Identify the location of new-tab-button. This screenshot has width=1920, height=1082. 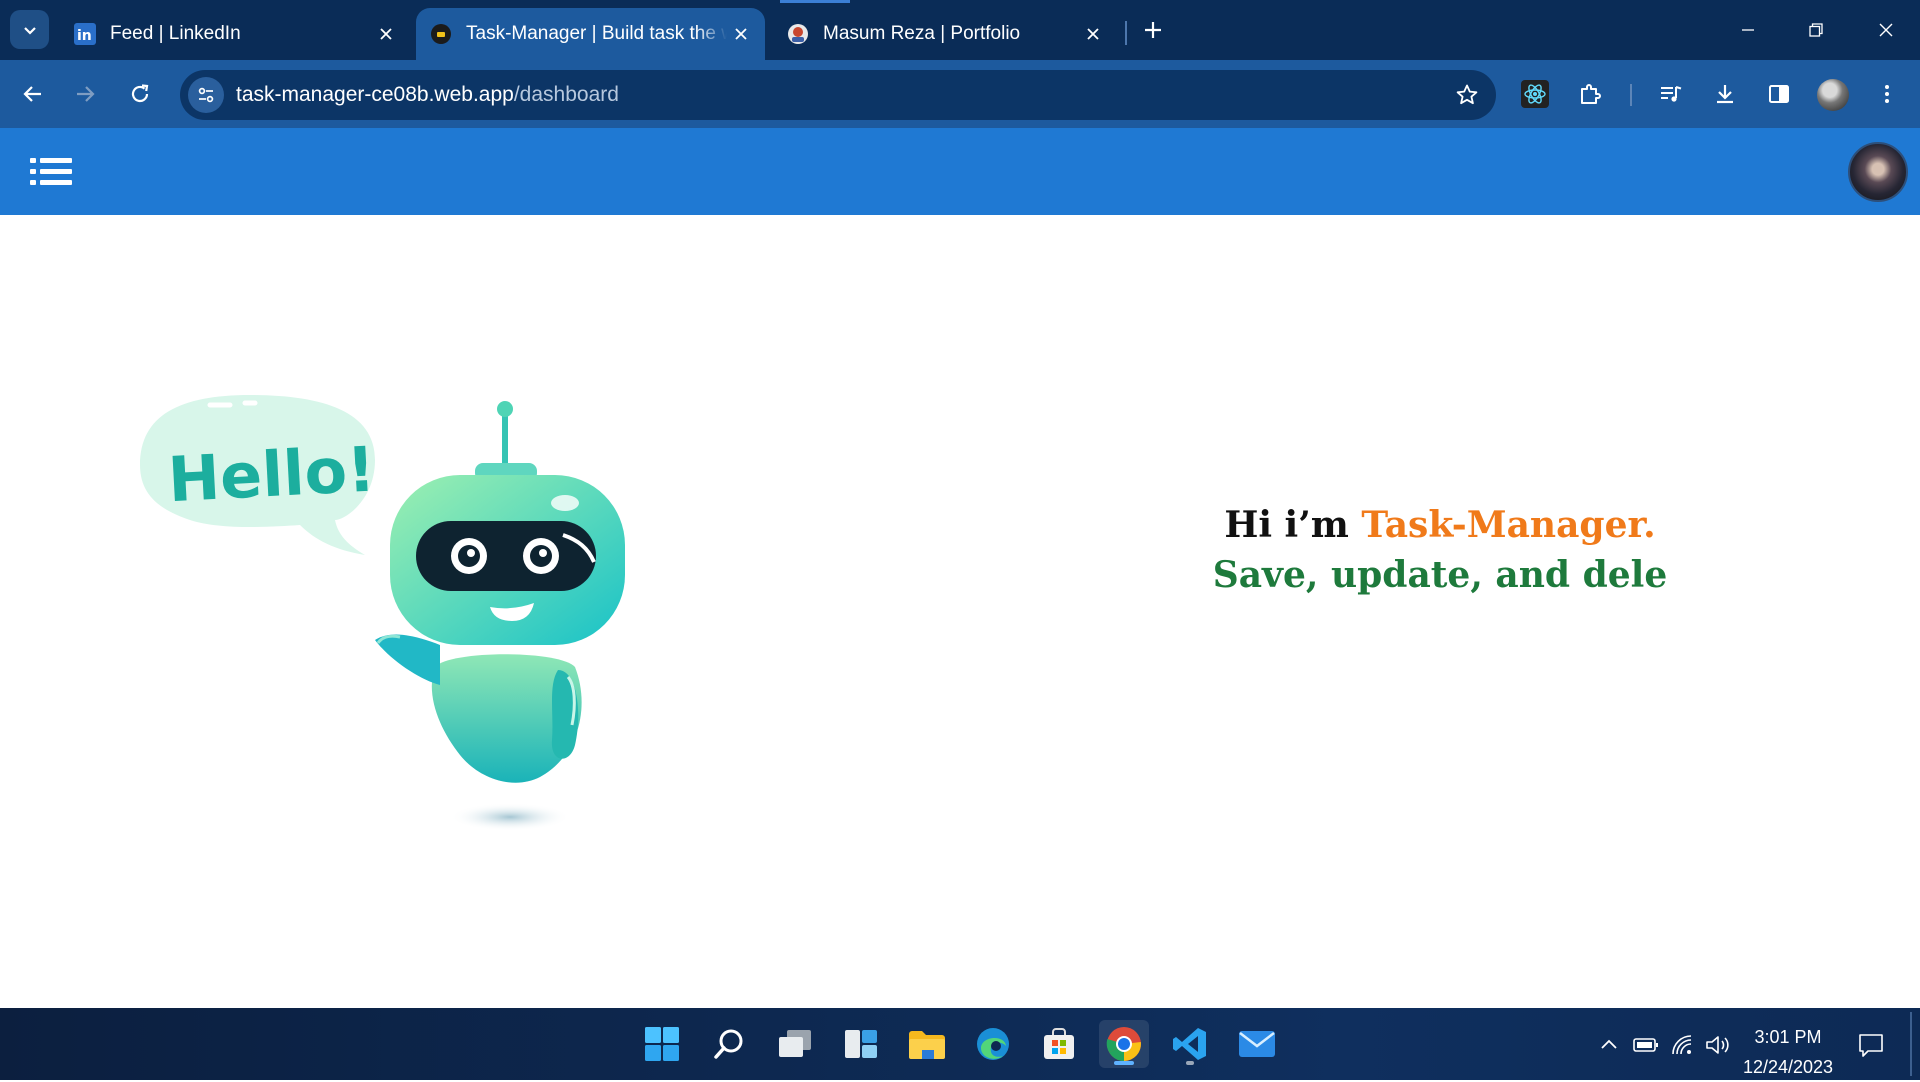
(1153, 30).